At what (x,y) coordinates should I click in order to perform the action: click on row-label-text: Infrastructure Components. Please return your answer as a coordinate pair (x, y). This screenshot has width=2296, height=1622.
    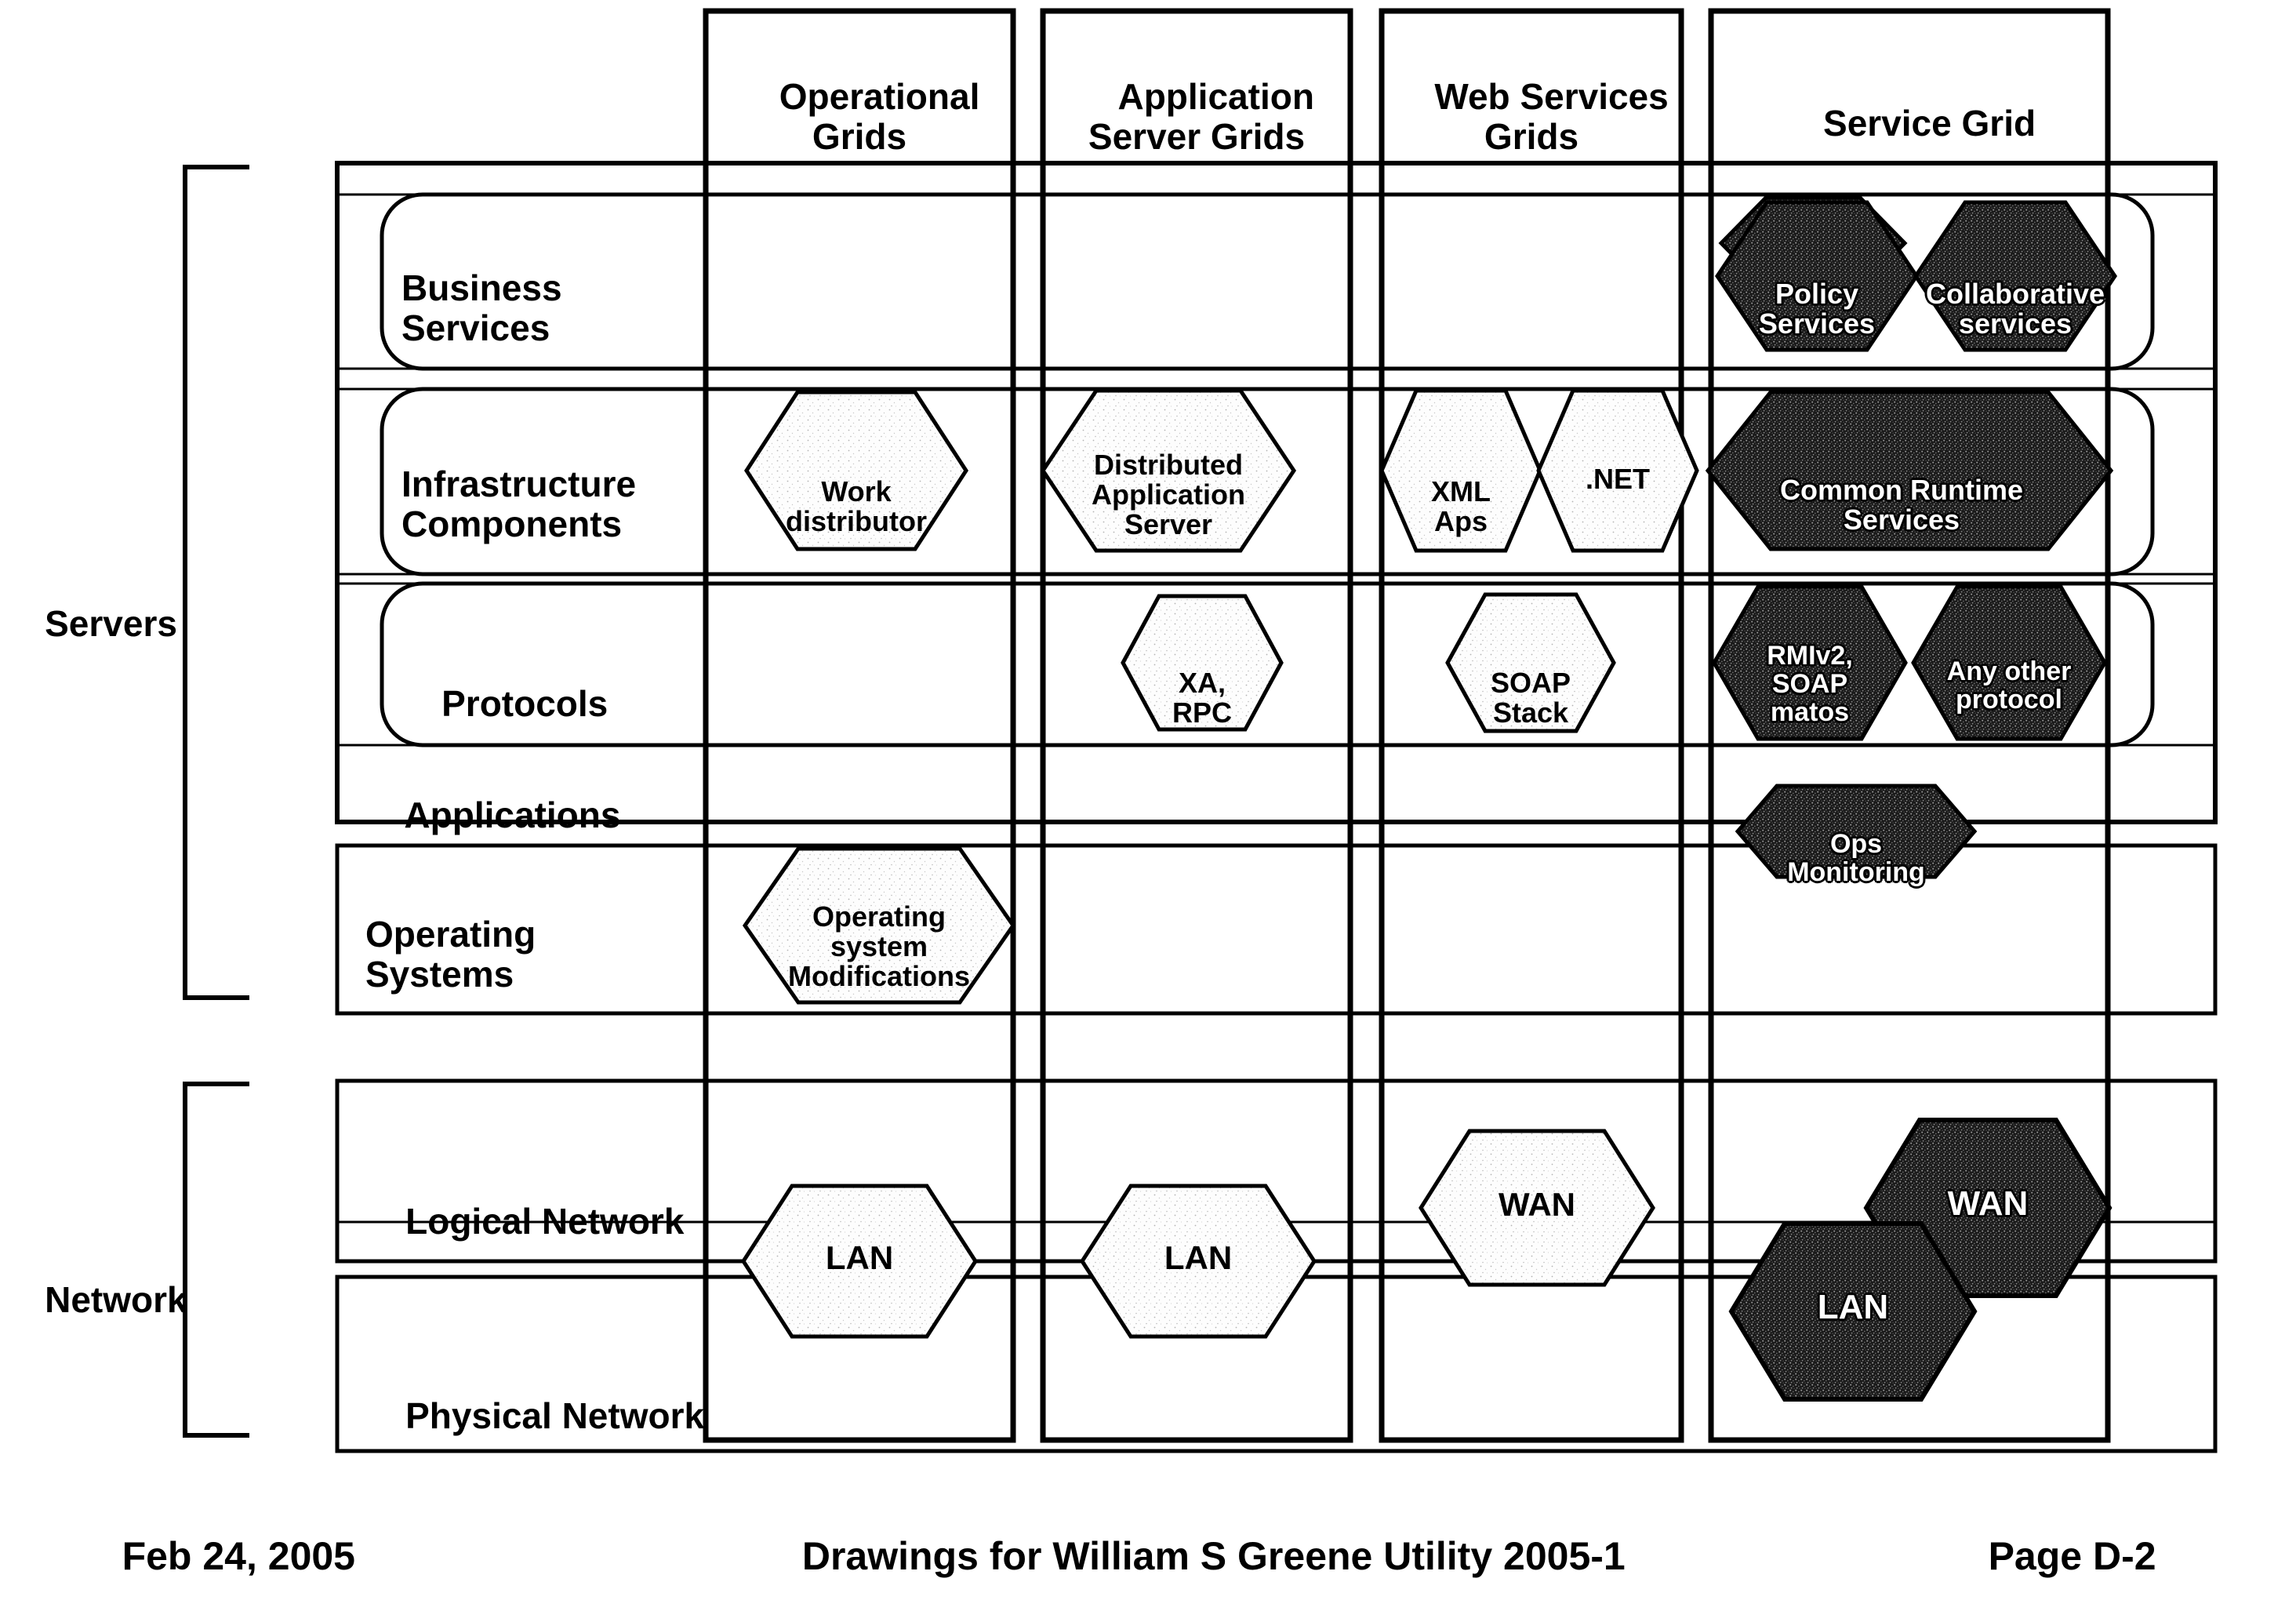
    Looking at the image, I should click on (519, 504).